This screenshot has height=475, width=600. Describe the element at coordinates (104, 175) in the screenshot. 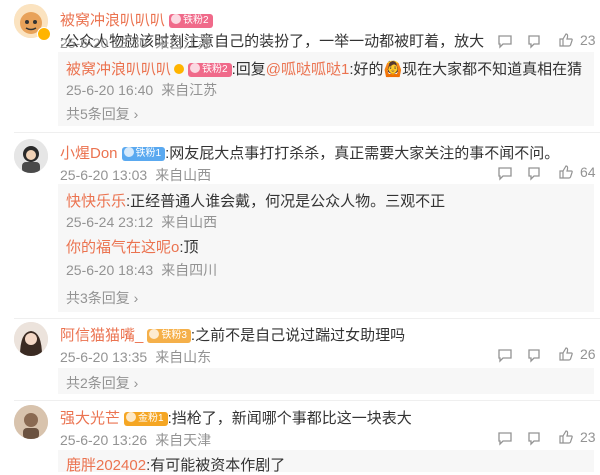

I see `timestamp: 25-6-20 13:03` at that location.